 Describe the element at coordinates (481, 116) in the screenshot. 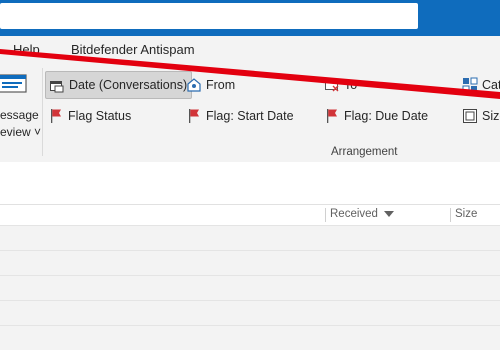

I see `arrange-size: Size` at that location.